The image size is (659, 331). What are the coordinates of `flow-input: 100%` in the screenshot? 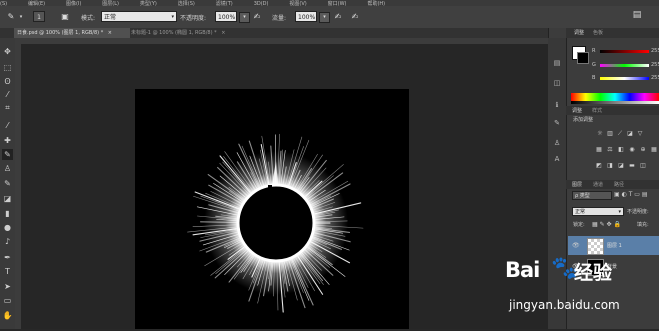 It's located at (306, 16).